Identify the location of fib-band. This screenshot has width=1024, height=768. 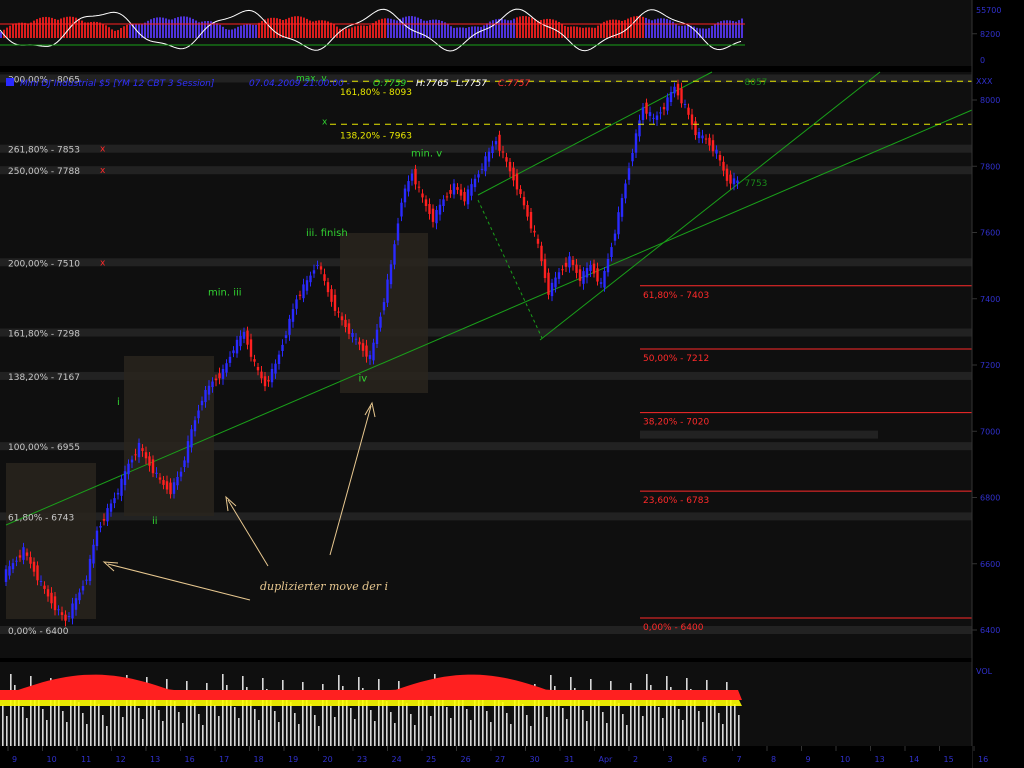
(486, 148).